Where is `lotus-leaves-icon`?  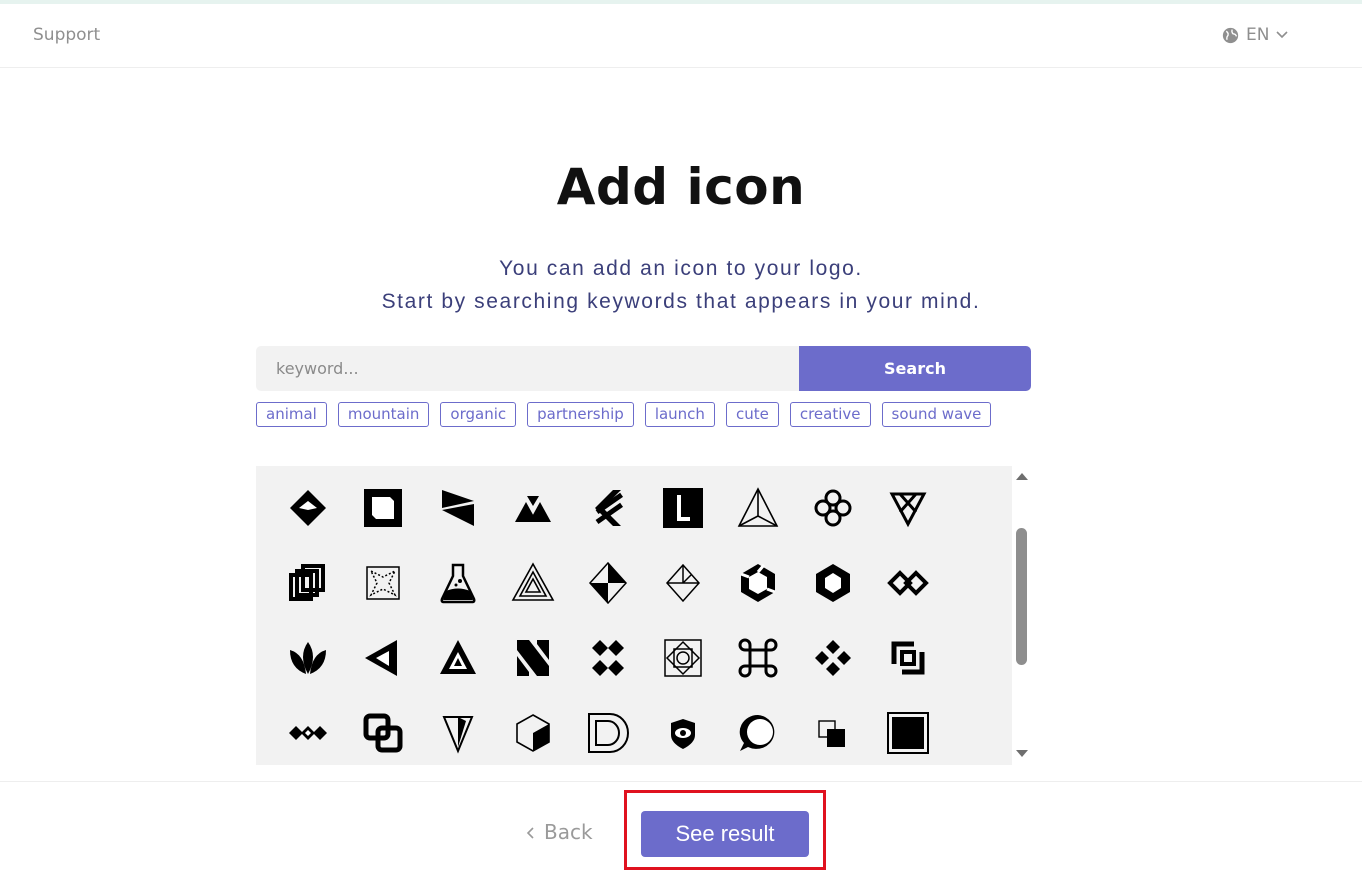 lotus-leaves-icon is located at coordinates (307, 657).